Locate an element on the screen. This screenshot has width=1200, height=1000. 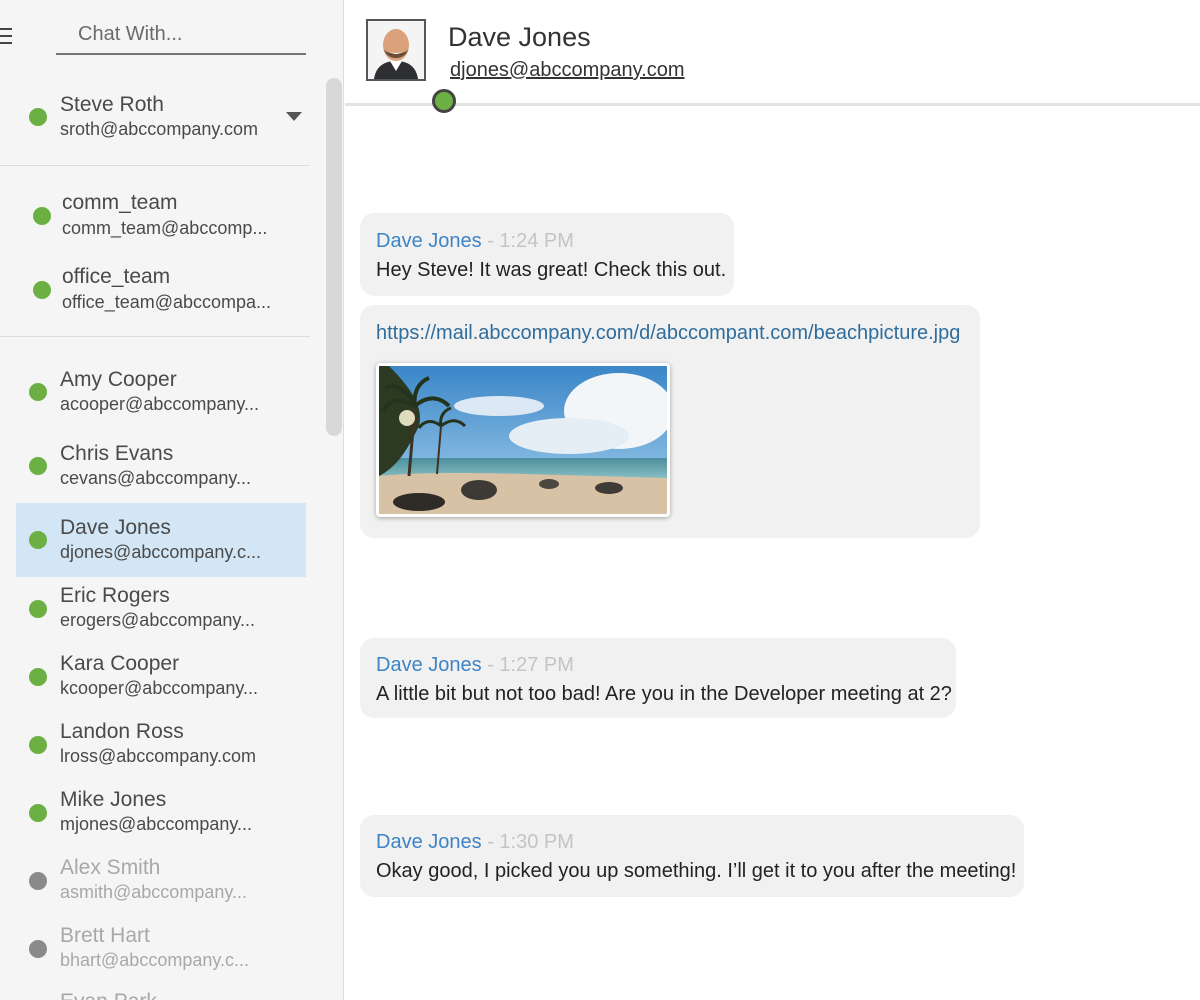
message-time: 1:30 PM is located at coordinates (536, 842).